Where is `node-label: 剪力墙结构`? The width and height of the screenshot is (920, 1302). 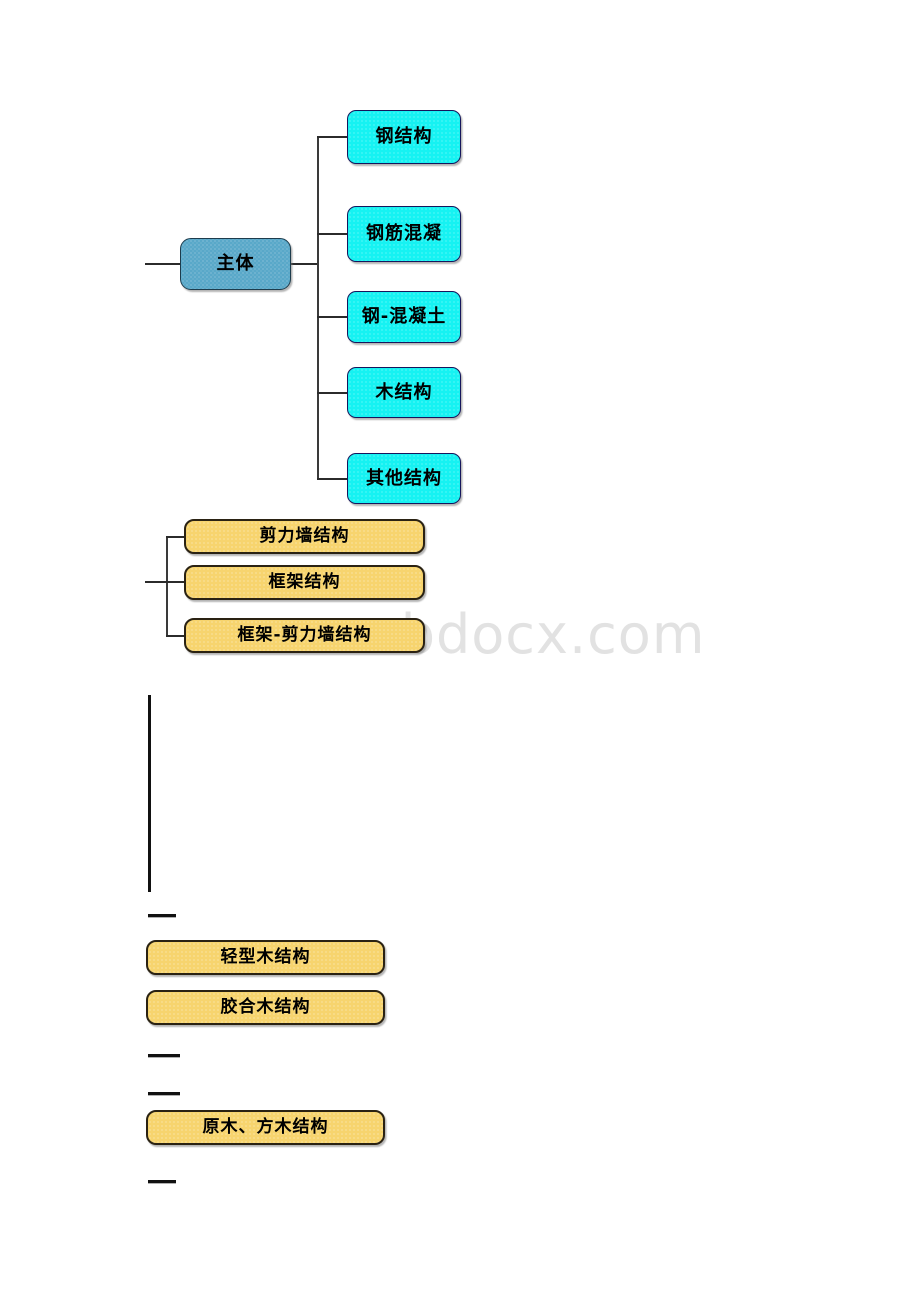
node-label: 剪力墙结构 is located at coordinates (304, 536).